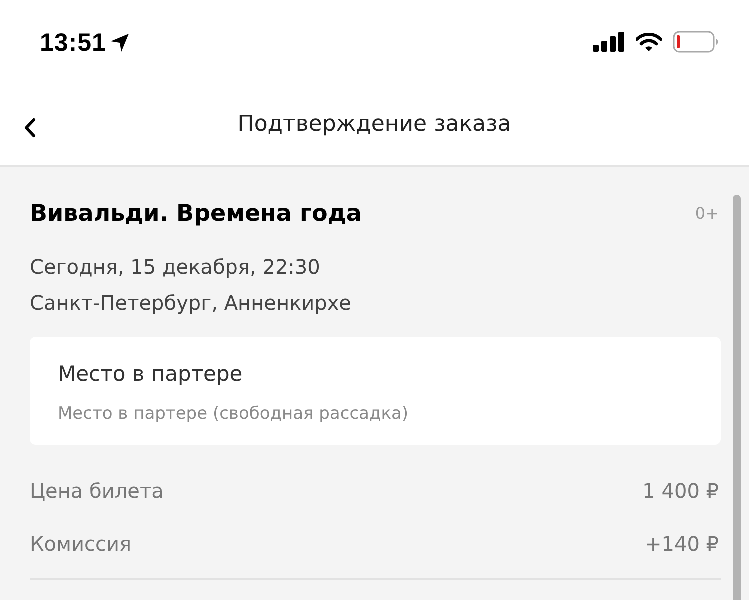 The image size is (749, 600). I want to click on event-date: Сегодня, 15 декабря, 22:30, so click(176, 267).